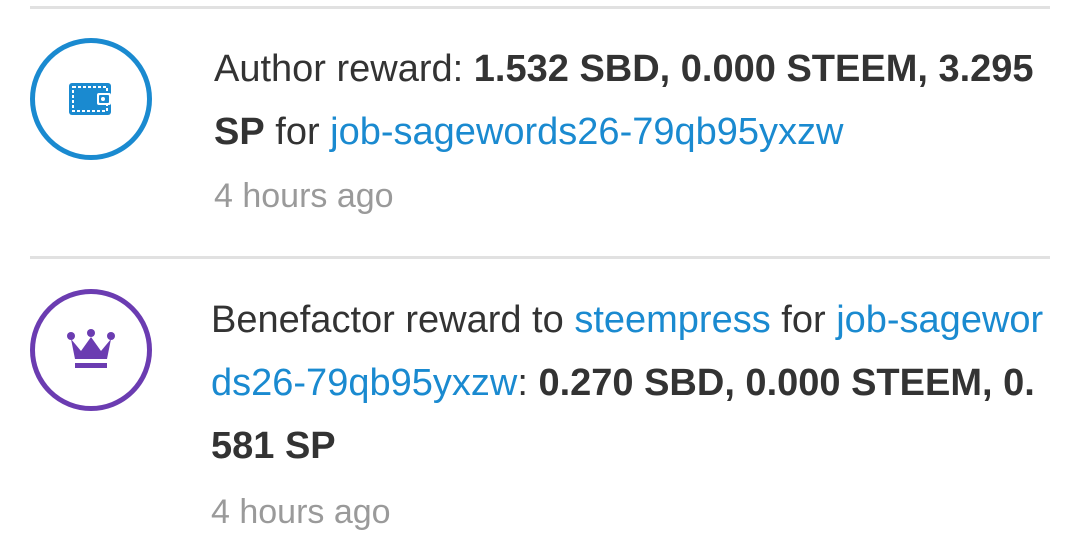  I want to click on author-reward-for-word: for, so click(297, 132).